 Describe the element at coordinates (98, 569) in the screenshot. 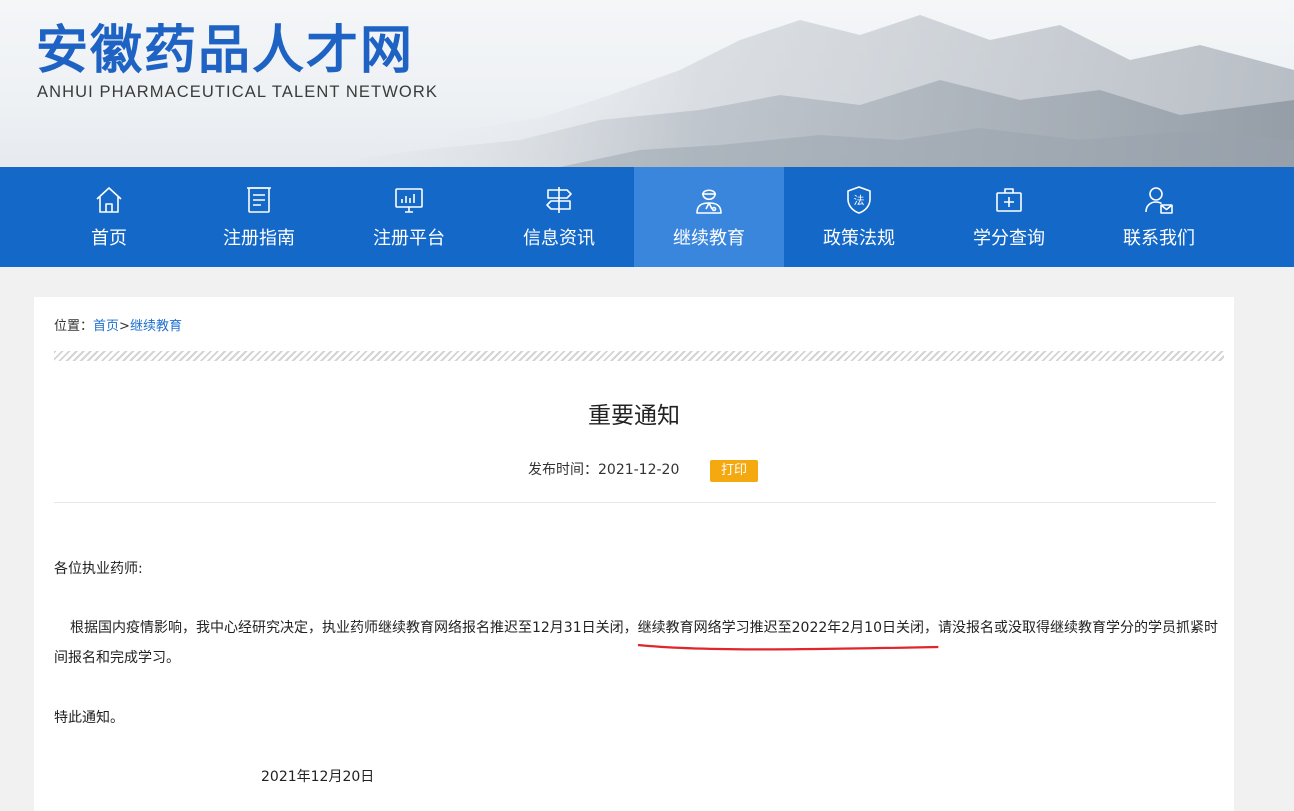

I see `article-greeting: 各位执业药师:` at that location.